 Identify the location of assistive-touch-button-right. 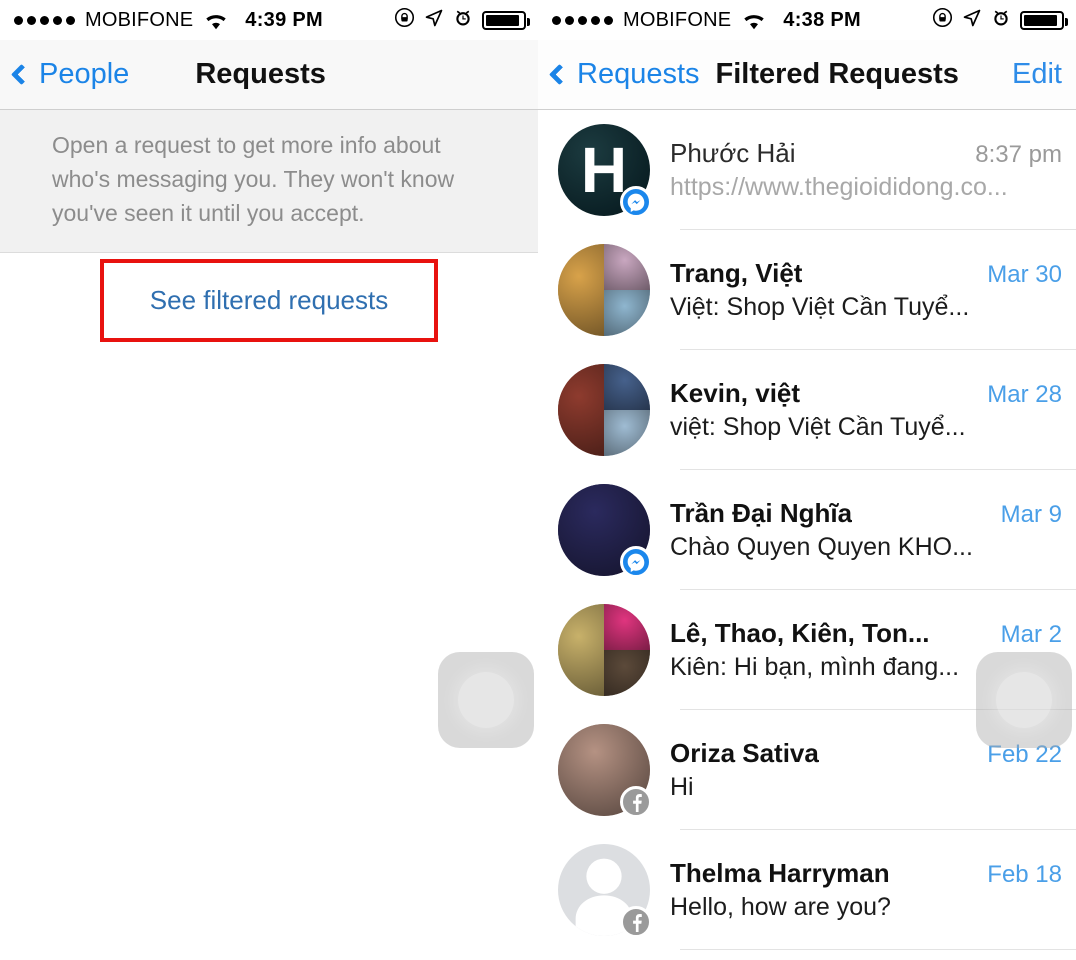
(1024, 700).